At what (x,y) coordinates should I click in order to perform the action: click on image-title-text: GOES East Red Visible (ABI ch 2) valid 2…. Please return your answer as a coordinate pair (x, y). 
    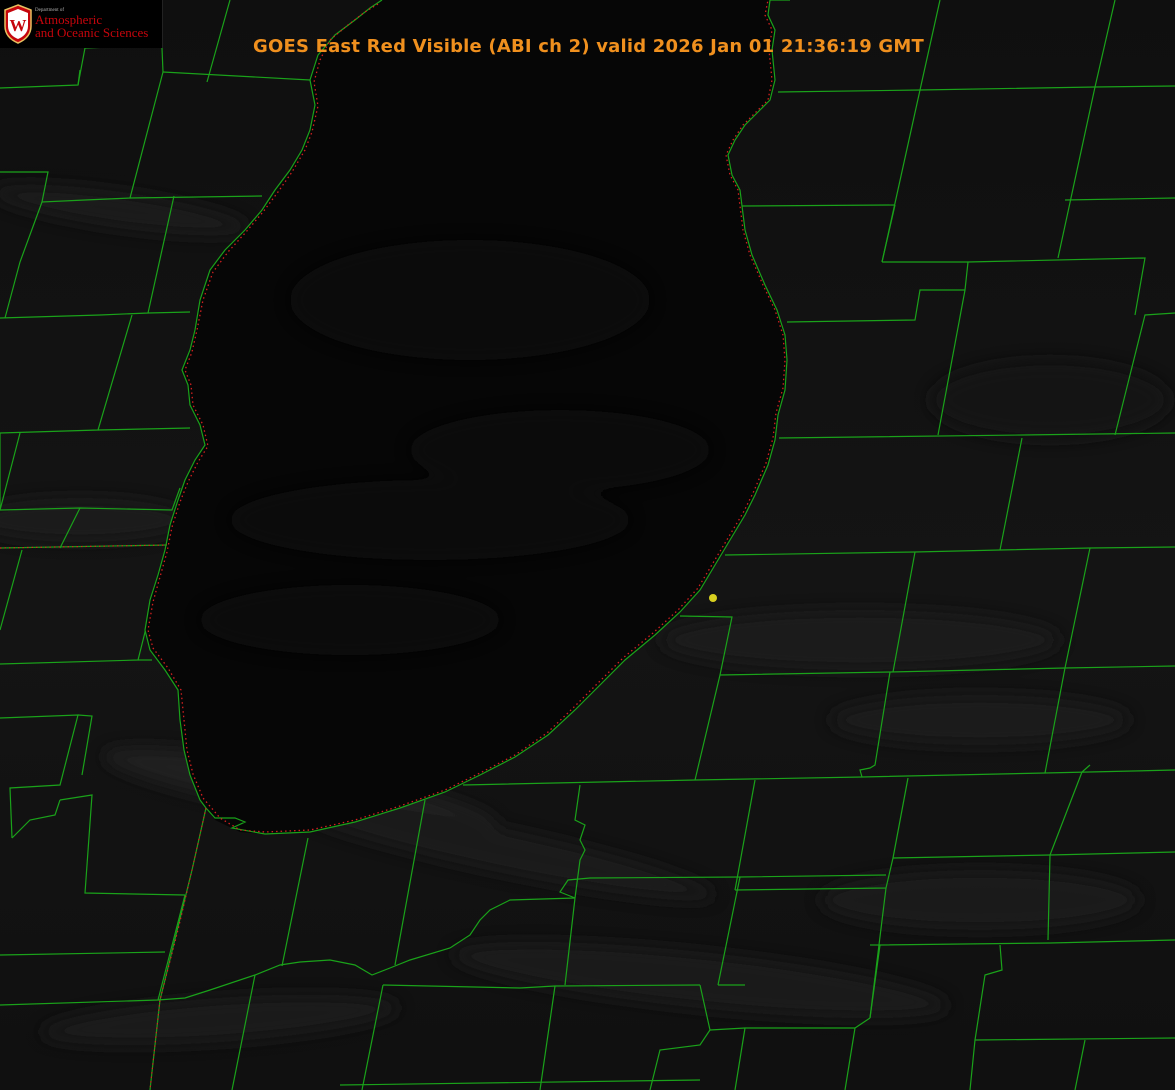
    Looking at the image, I should click on (588, 46).